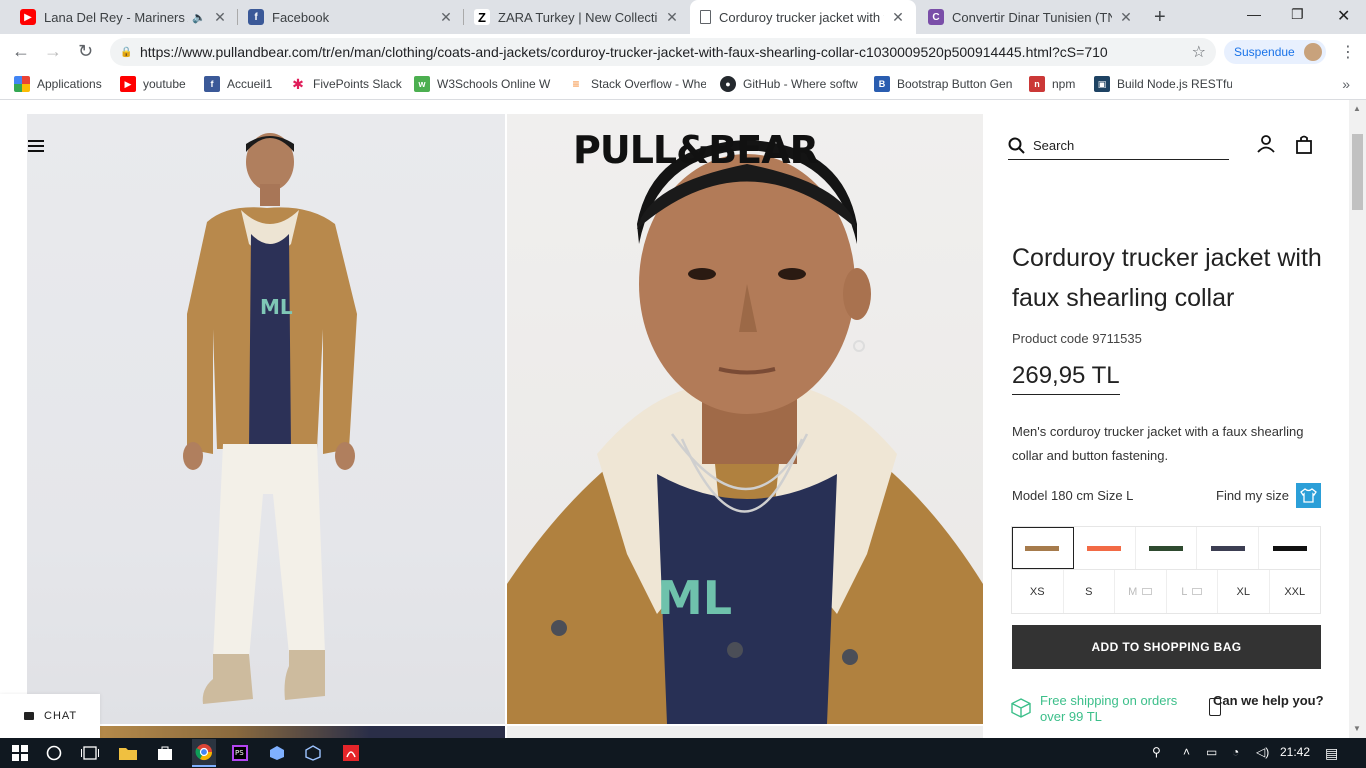  What do you see at coordinates (1133, 591) in the screenshot?
I see `size-label: M` at bounding box center [1133, 591].